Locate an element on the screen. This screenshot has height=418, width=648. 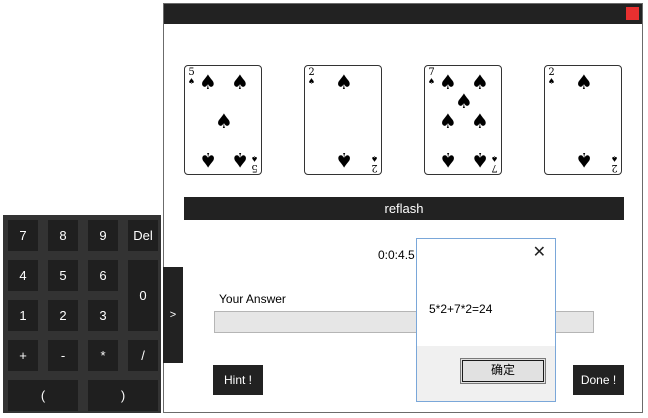
key-5: 5 is located at coordinates (63, 275).